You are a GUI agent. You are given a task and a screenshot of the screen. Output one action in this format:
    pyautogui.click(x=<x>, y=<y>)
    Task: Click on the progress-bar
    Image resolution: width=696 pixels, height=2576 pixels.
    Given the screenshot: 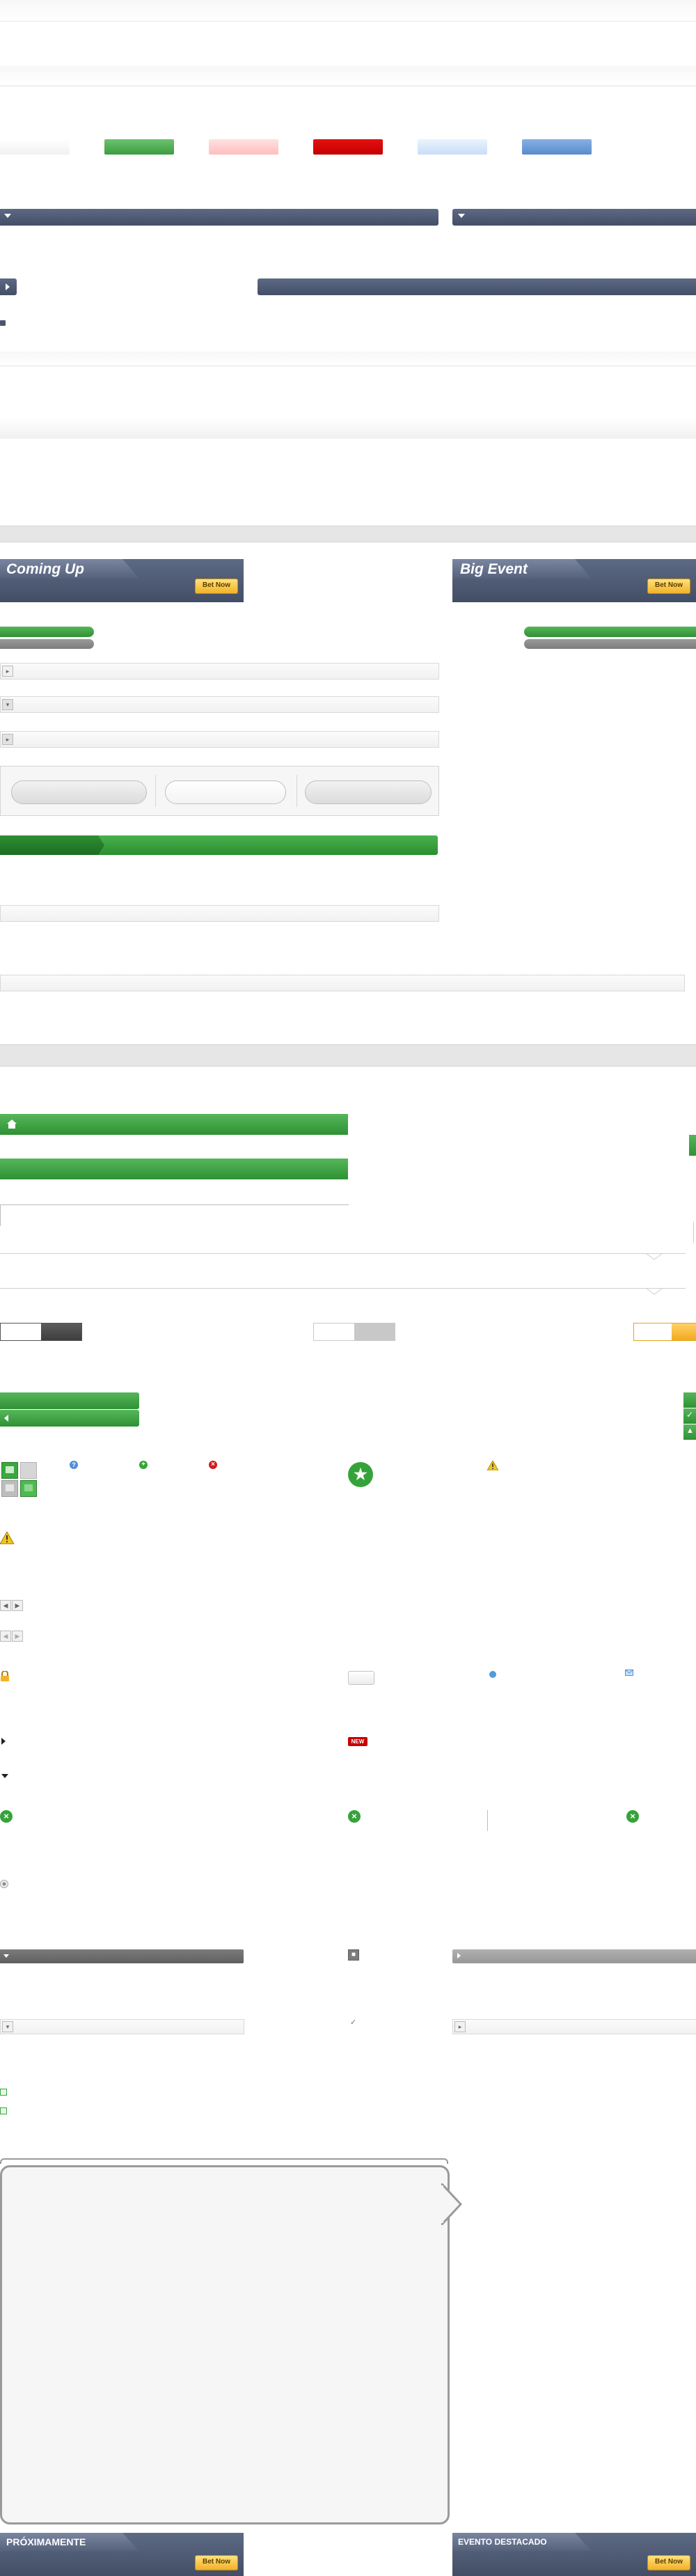 What is the action you would take?
    pyautogui.click(x=219, y=845)
    